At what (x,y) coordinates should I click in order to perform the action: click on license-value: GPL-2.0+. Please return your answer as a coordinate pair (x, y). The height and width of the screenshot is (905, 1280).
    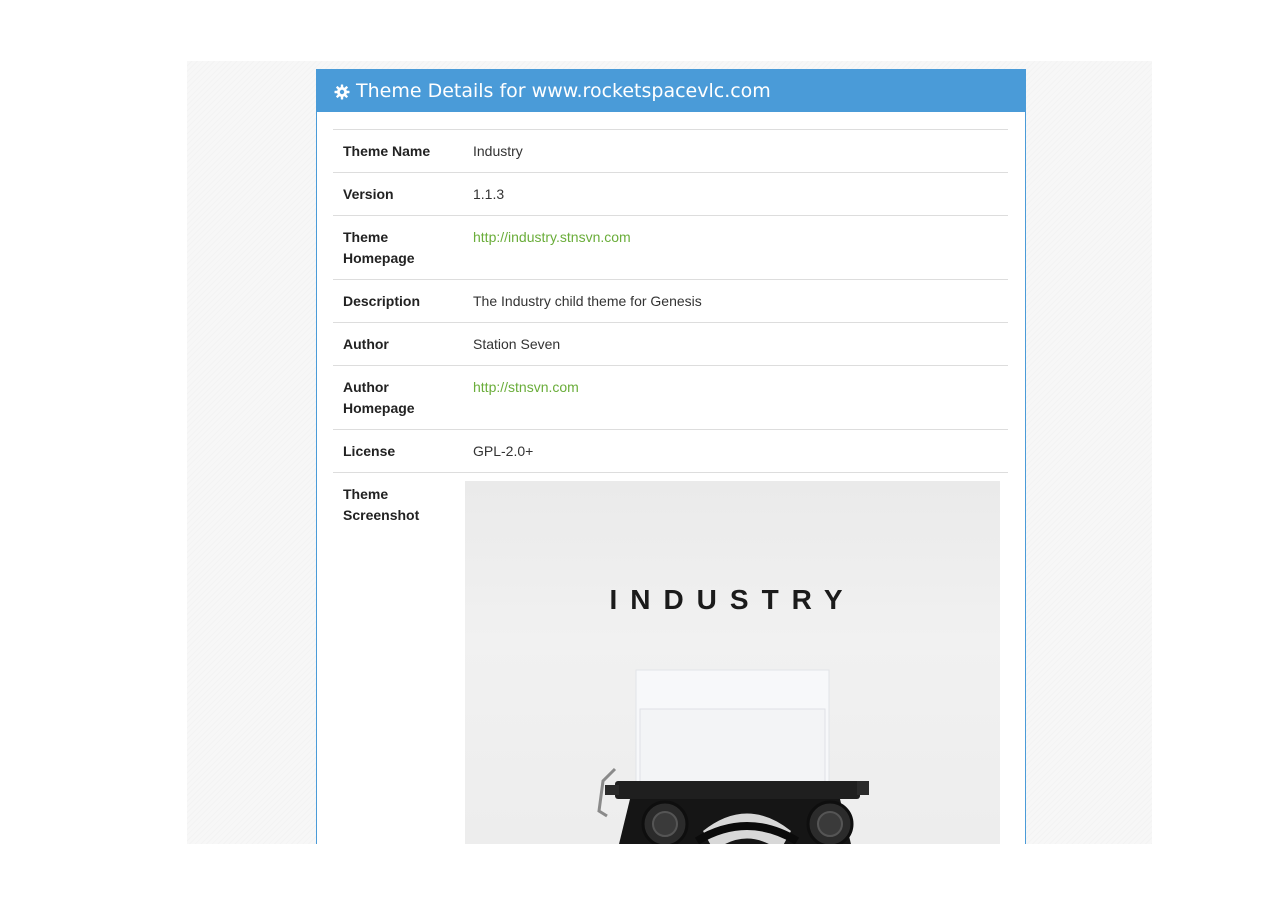
    Looking at the image, I should click on (503, 451).